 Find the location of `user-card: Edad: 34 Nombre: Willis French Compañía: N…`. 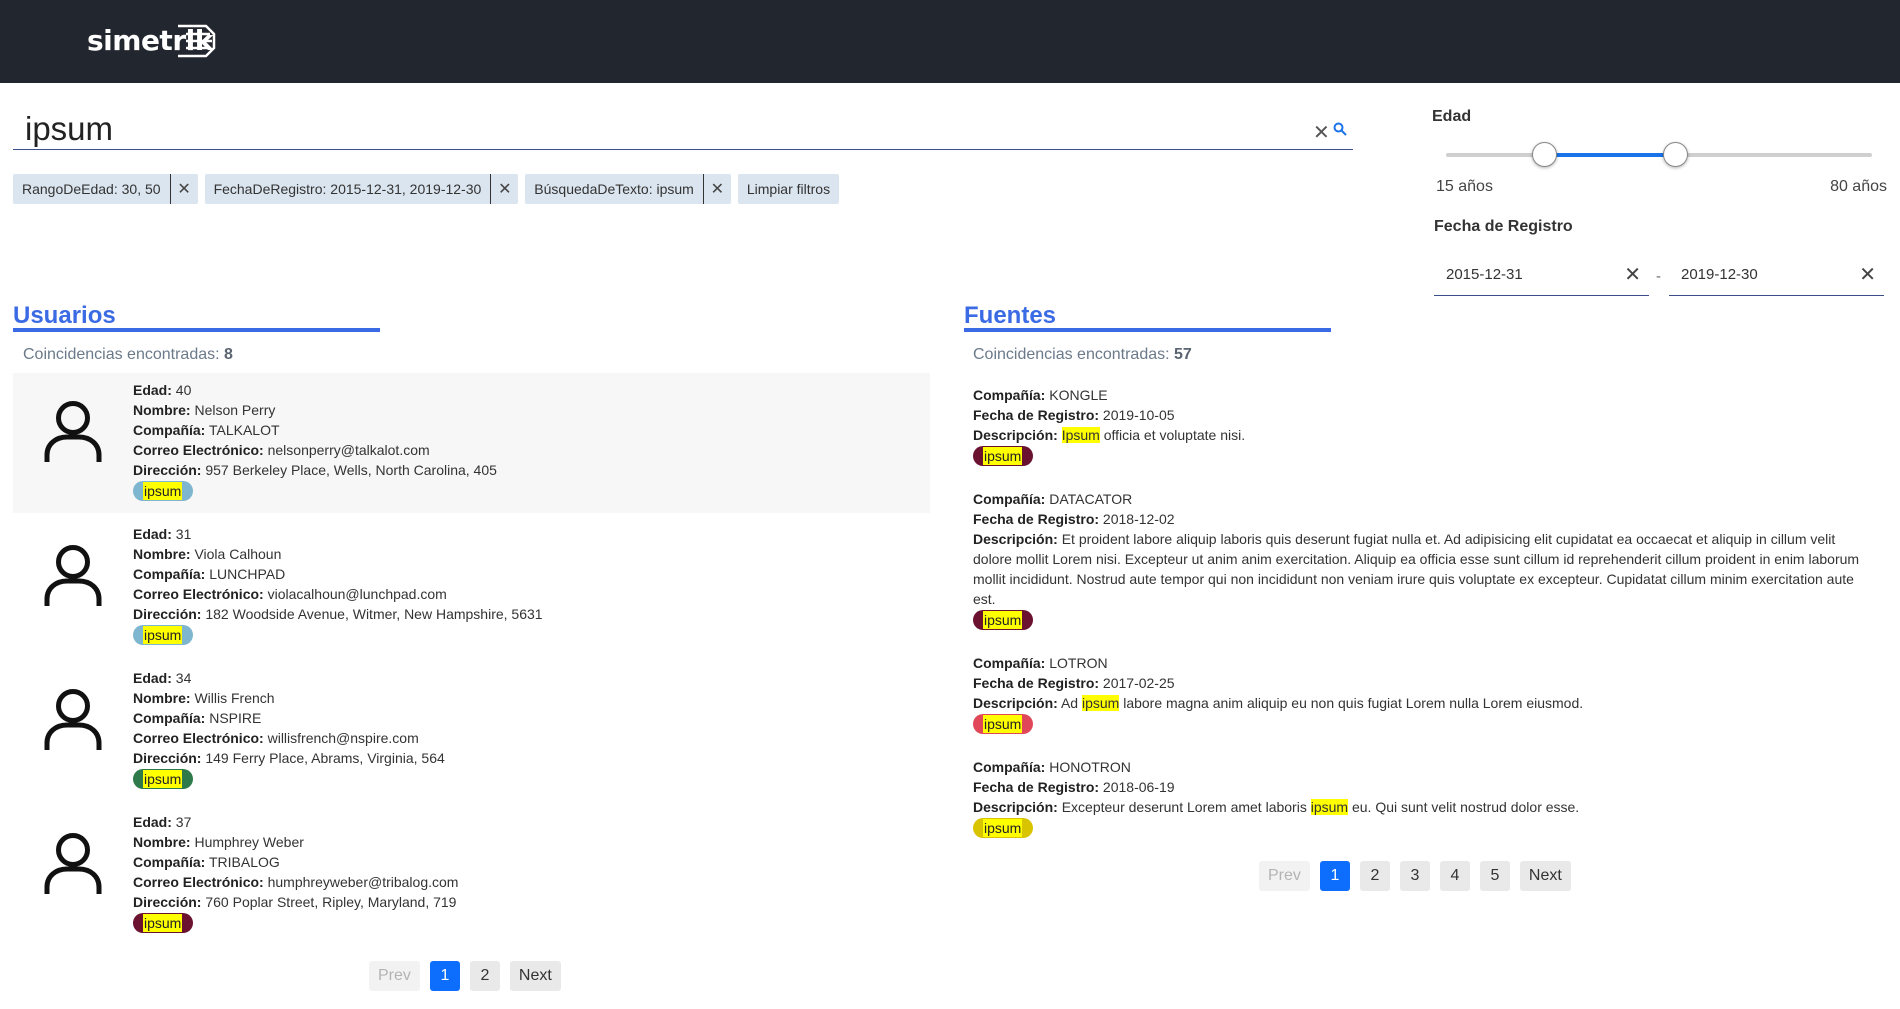

user-card: Edad: 34 Nombre: Willis French Compañía: N… is located at coordinates (471, 731).